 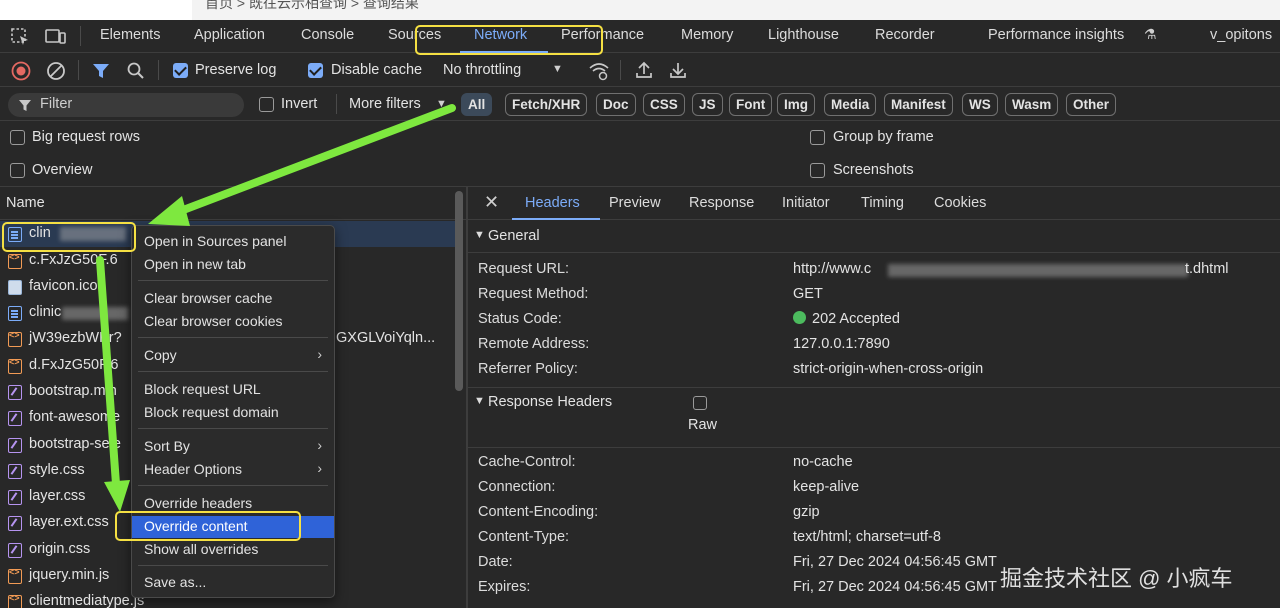 What do you see at coordinates (315, 160) in the screenshot?
I see `arrow-to-request-row` at bounding box center [315, 160].